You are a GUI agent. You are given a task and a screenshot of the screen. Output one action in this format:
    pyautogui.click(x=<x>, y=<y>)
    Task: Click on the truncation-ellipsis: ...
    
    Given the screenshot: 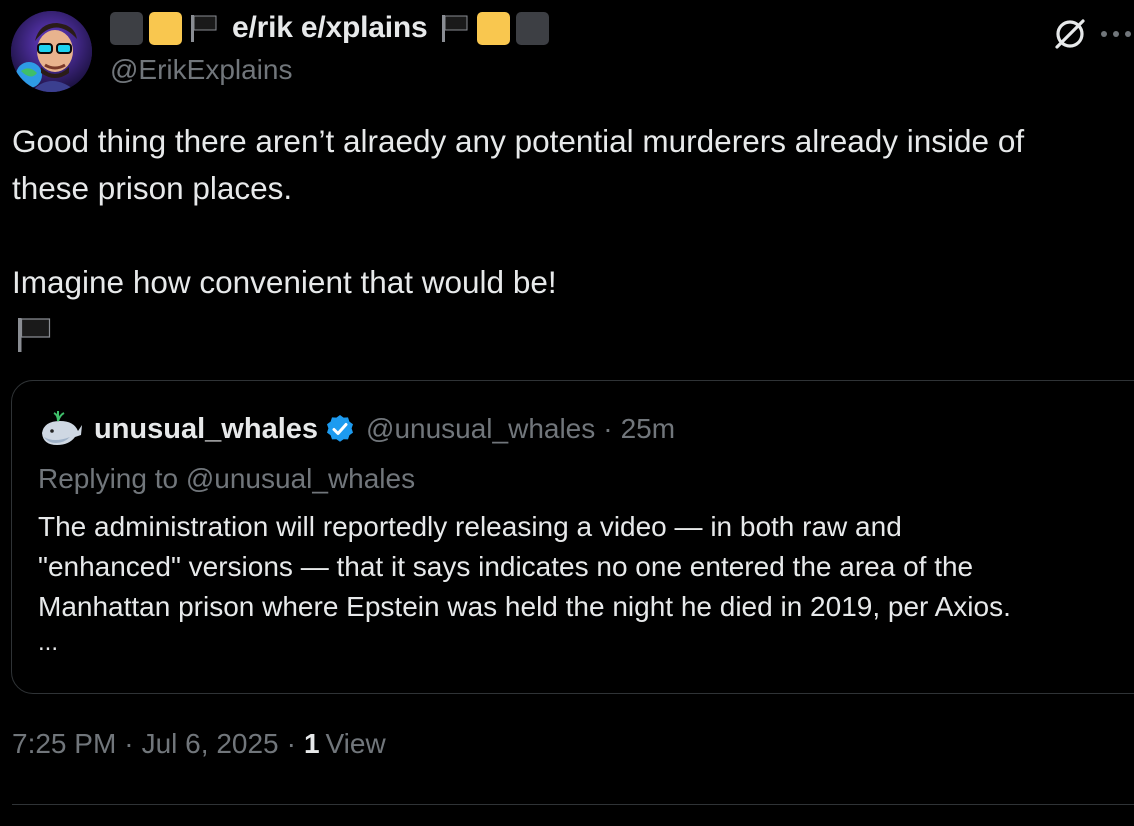 What is the action you would take?
    pyautogui.click(x=48, y=642)
    